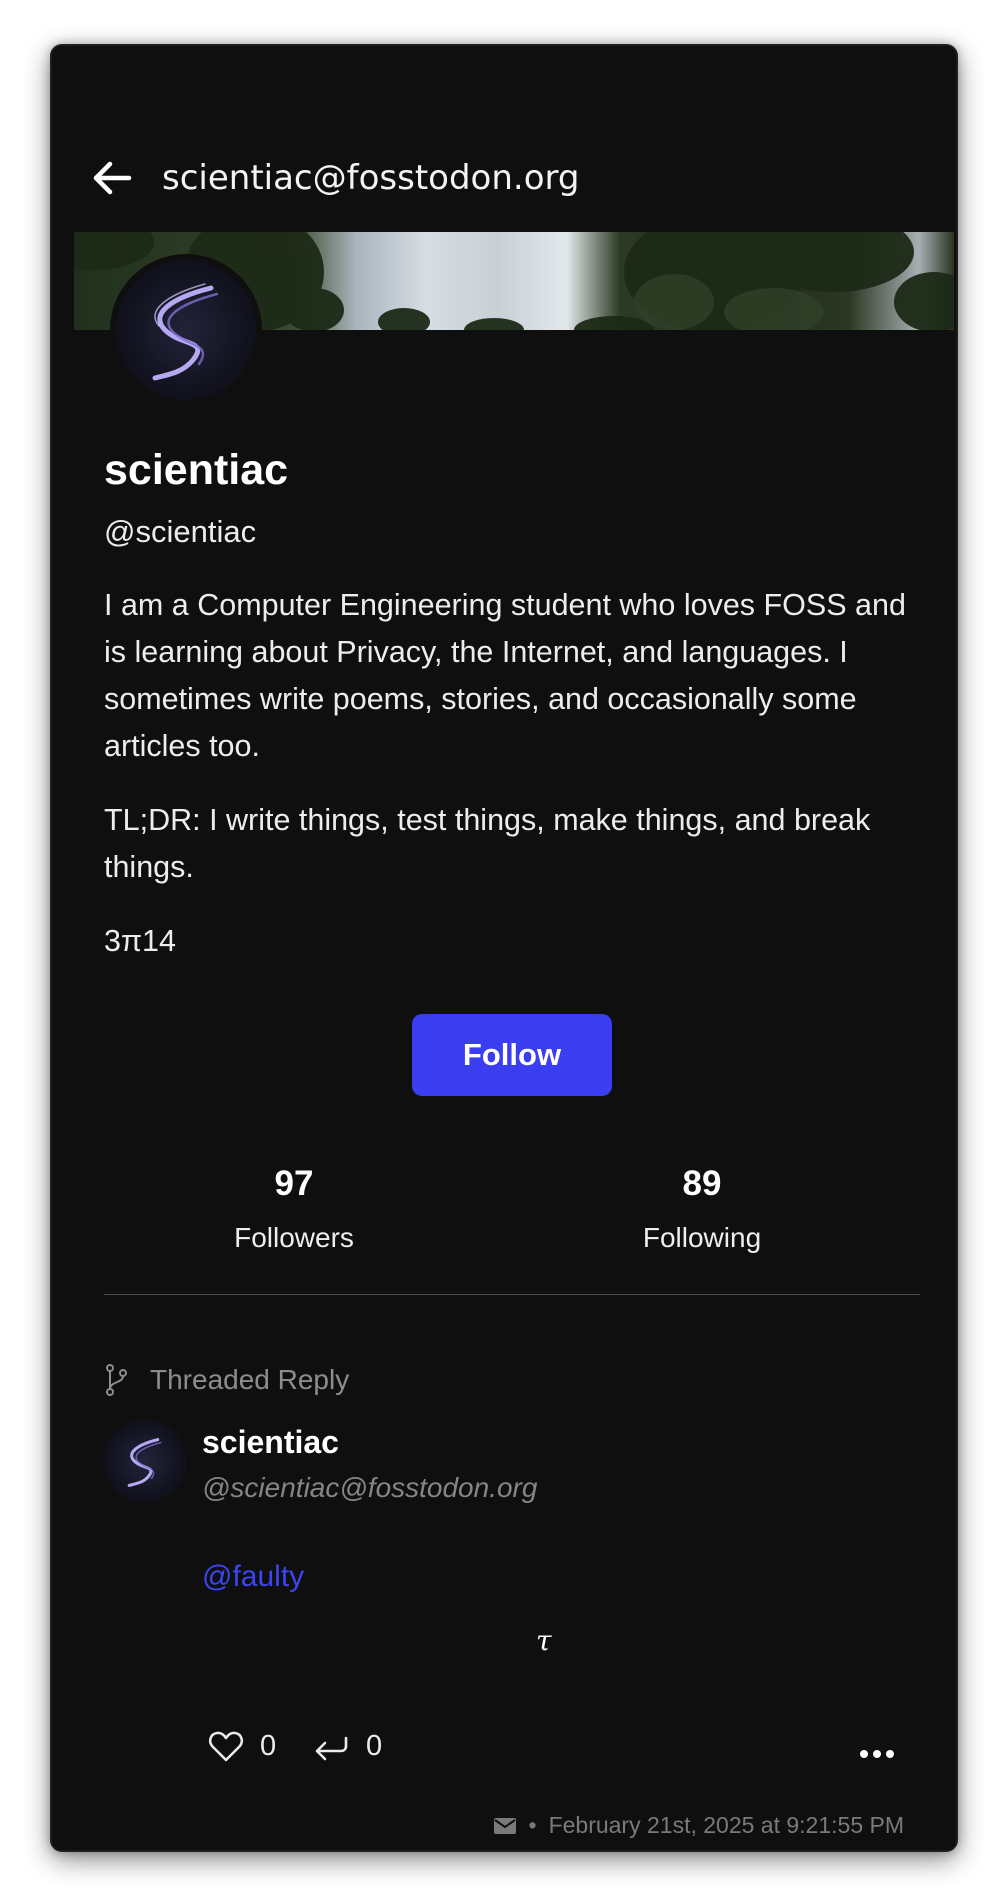  Describe the element at coordinates (370, 1487) in the screenshot. I see `post-author-handle: @scientiac@fosstodon.org` at that location.